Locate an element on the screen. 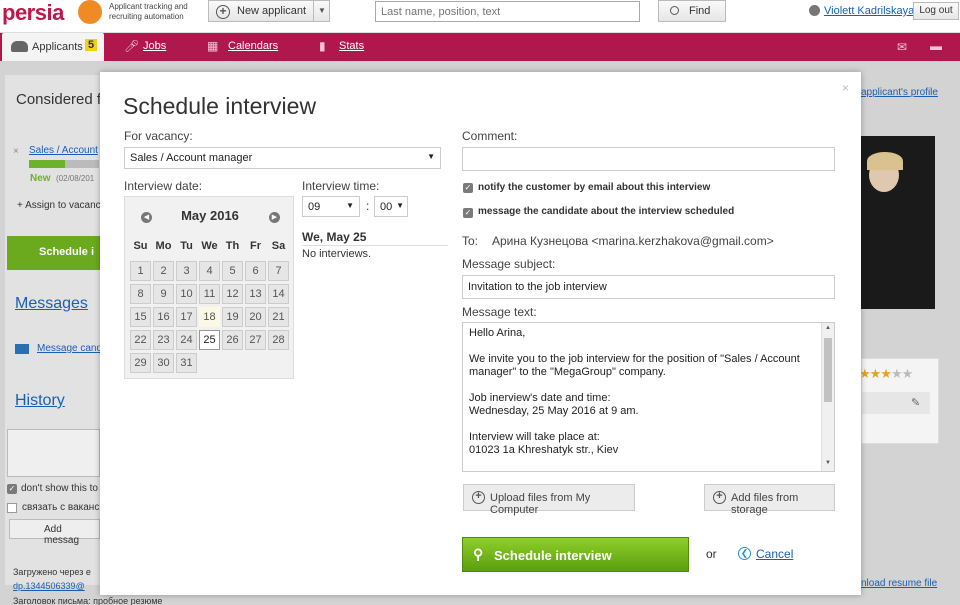  vacancy-select: Sales / Account manager ▼ is located at coordinates (282, 158).